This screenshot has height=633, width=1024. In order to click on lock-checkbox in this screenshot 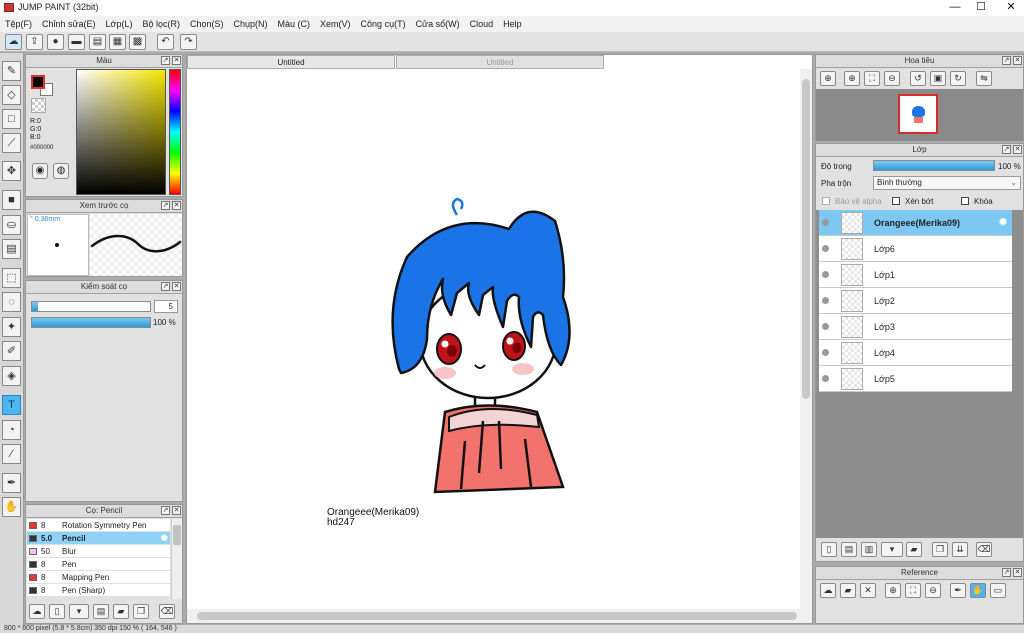, I will do `click(965, 201)`.